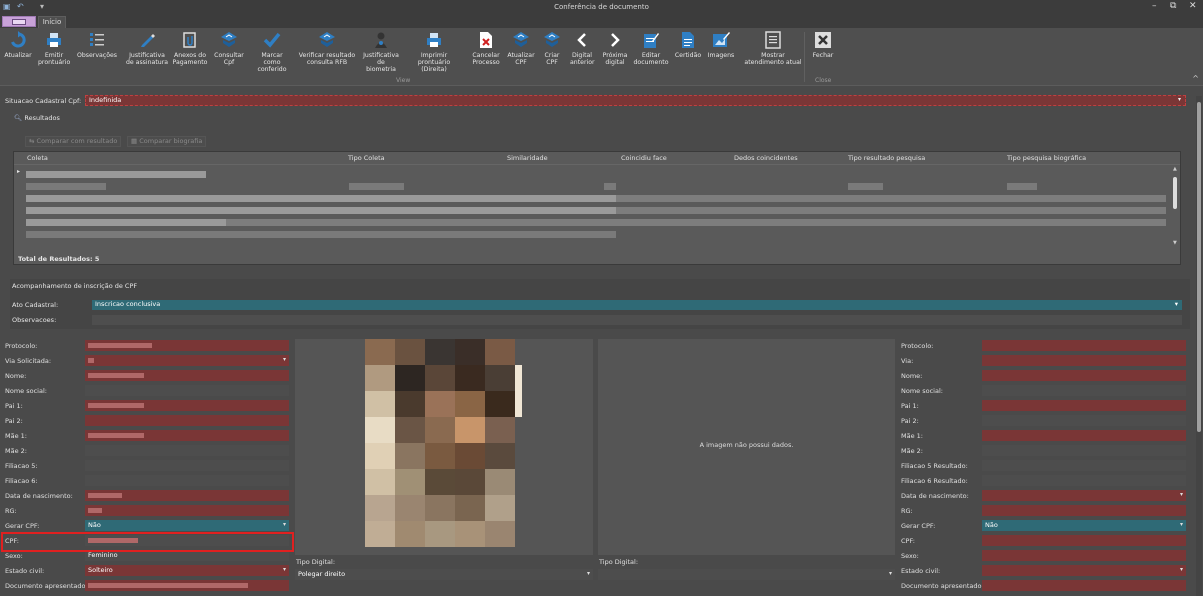 Image resolution: width=1203 pixels, height=596 pixels. What do you see at coordinates (651, 48) in the screenshot?
I see `ribbon-button: Editar documento` at bounding box center [651, 48].